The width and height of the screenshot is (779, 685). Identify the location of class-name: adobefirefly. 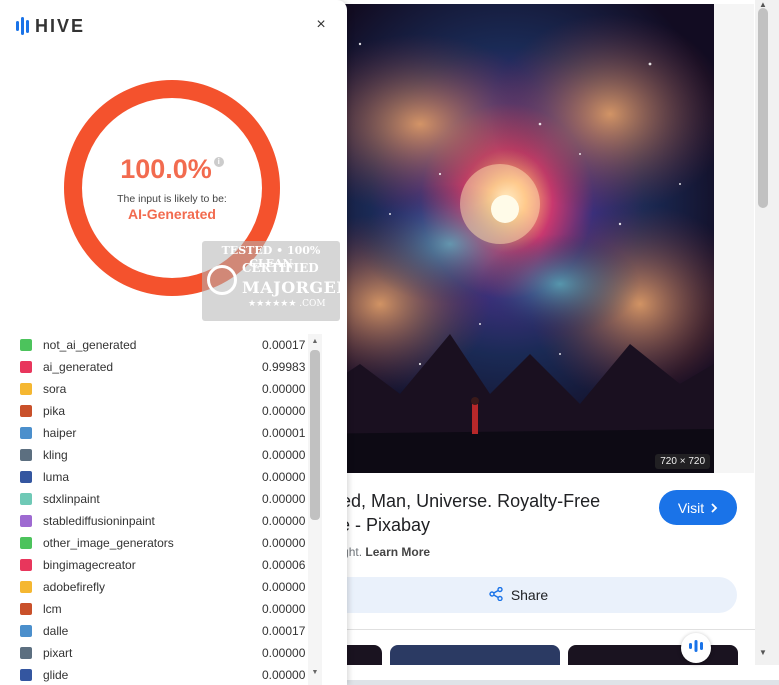
(74, 587).